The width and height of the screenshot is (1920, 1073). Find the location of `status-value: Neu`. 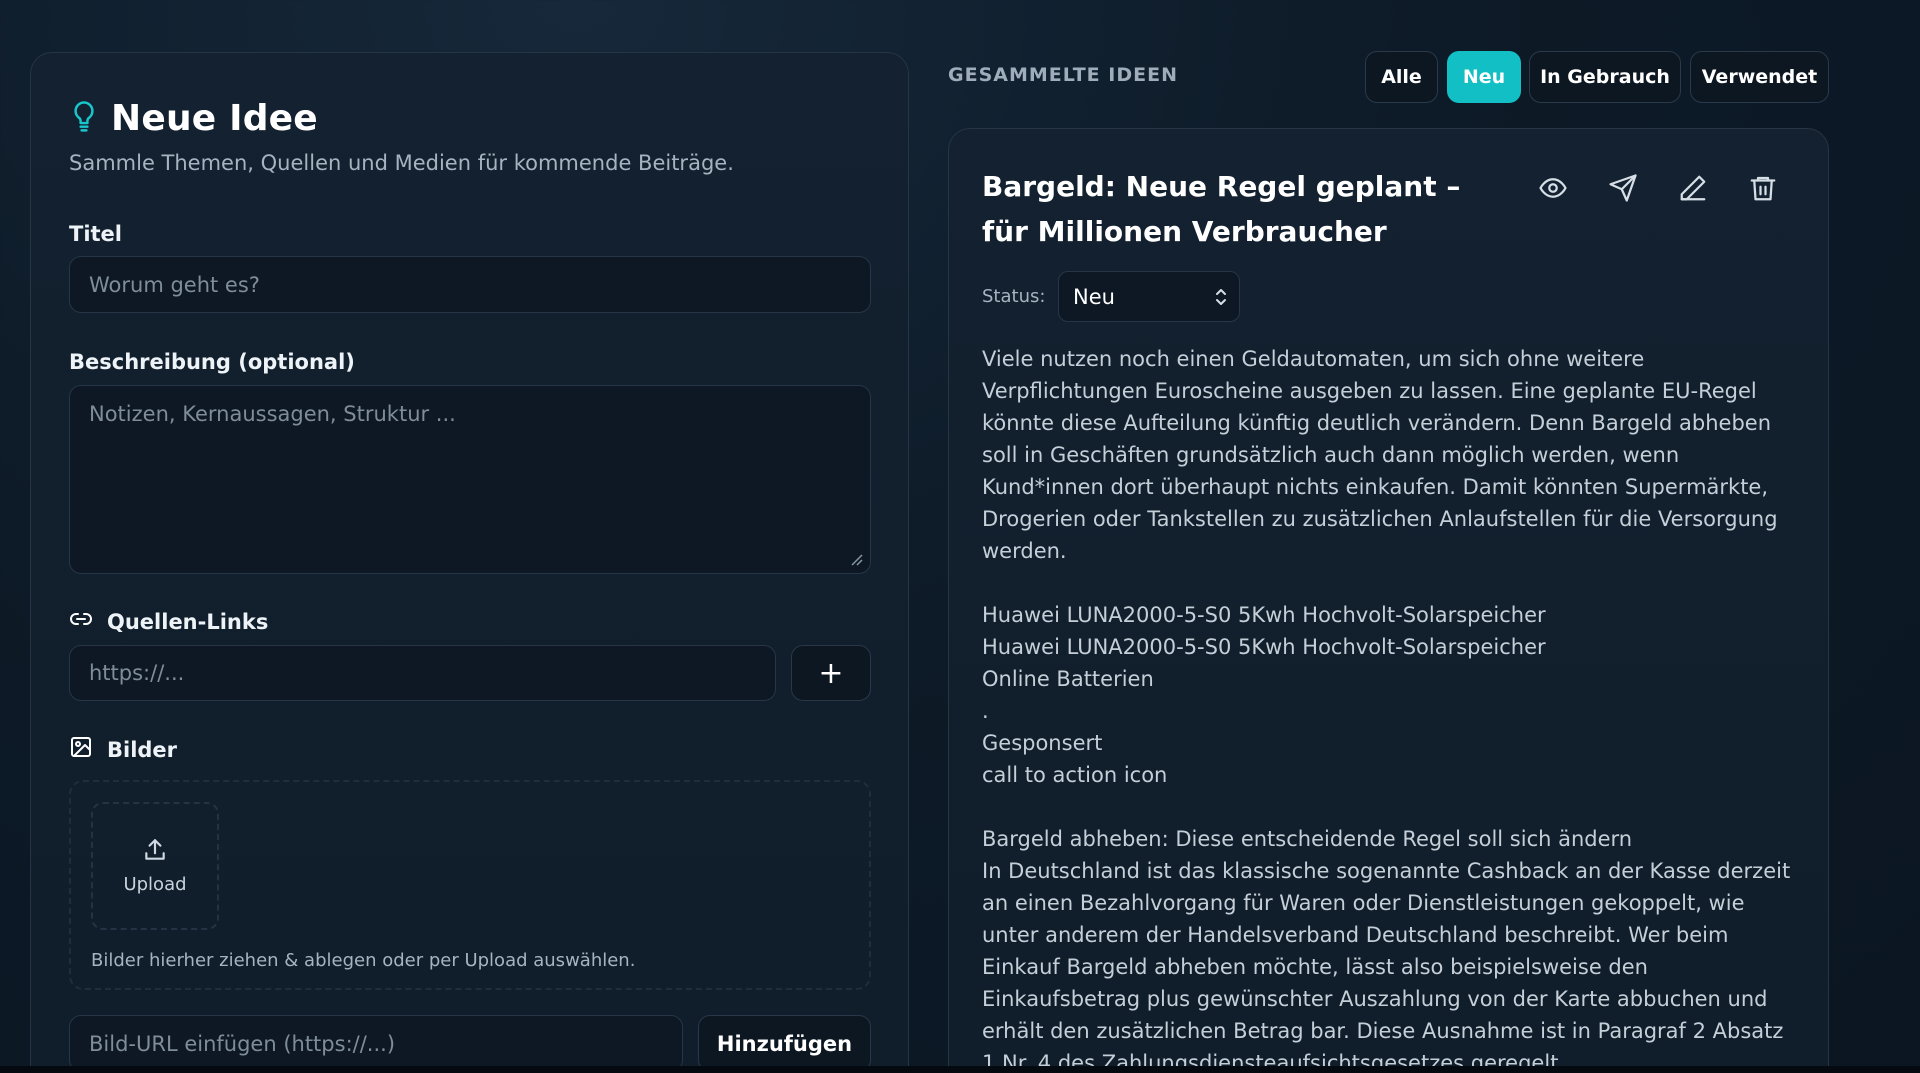

status-value: Neu is located at coordinates (1094, 296).